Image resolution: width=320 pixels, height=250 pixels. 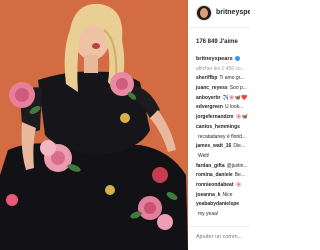 What do you see at coordinates (223, 157) in the screenshot?
I see `comment-row: Welt!` at bounding box center [223, 157].